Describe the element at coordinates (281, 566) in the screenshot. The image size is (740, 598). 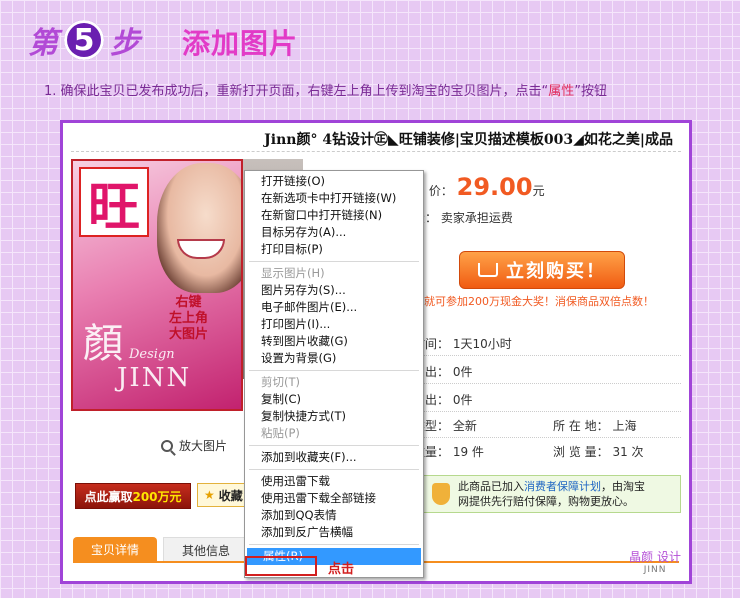
I see `highlight-box` at that location.